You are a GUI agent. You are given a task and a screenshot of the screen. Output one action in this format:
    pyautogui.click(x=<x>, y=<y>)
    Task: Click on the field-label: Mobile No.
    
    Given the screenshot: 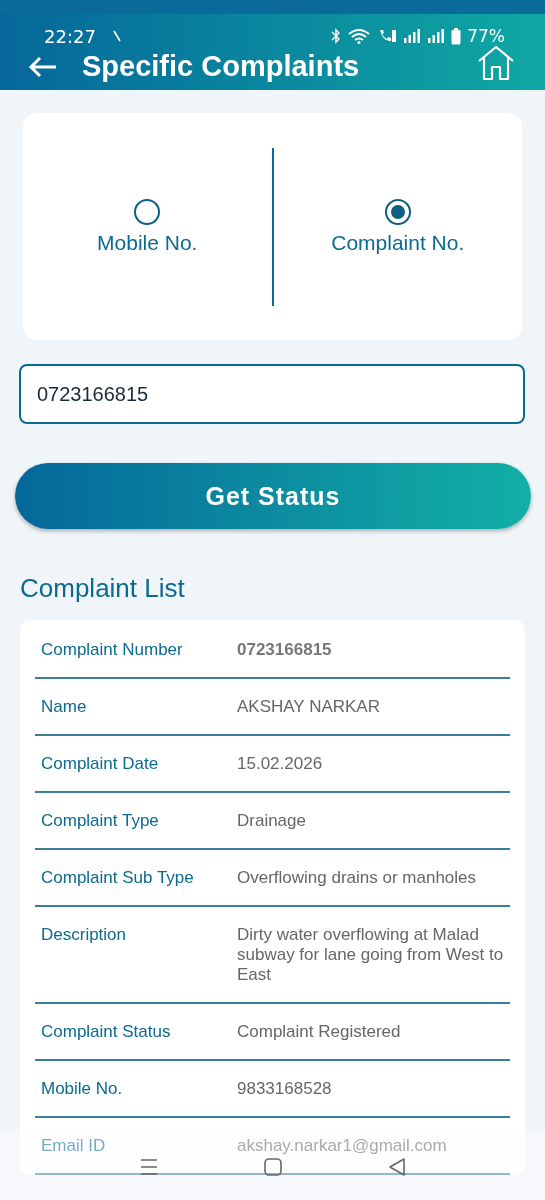 What is the action you would take?
    pyautogui.click(x=82, y=1089)
    